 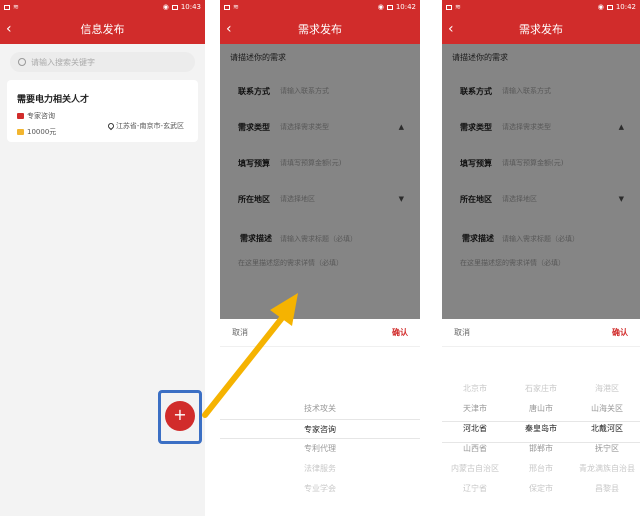 I want to click on status-bar: ≋ ◉ 10:43, so click(x=102, y=7).